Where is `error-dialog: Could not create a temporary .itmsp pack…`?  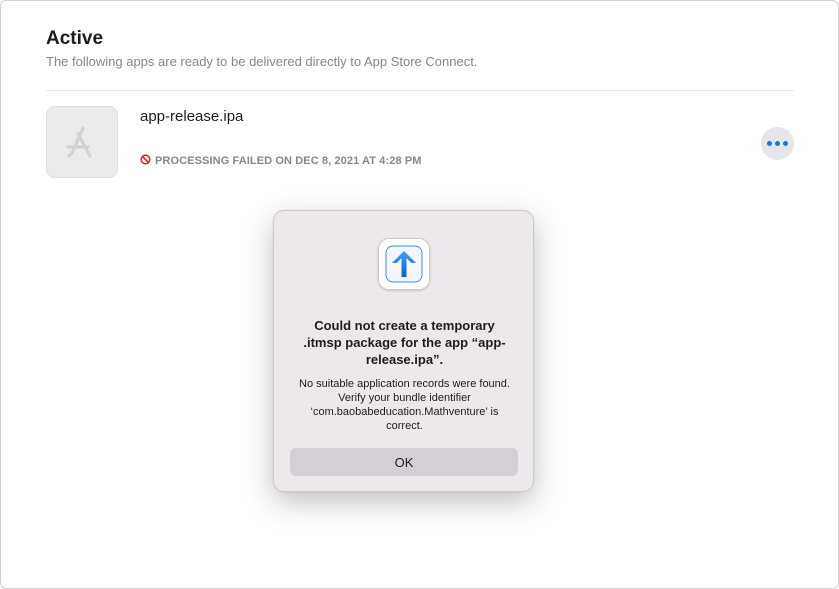
error-dialog: Could not create a temporary .itmsp pack… is located at coordinates (403, 351).